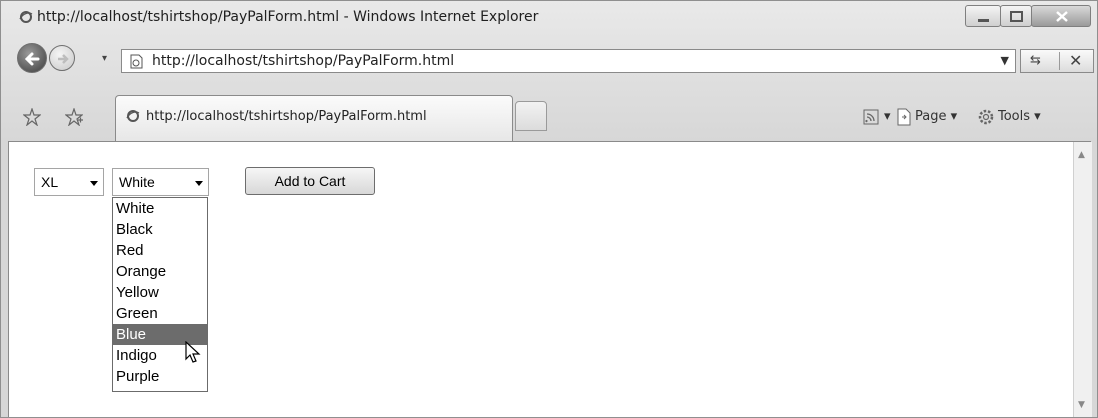  What do you see at coordinates (310, 181) in the screenshot?
I see `add-to-cart-button: Add to Cart` at bounding box center [310, 181].